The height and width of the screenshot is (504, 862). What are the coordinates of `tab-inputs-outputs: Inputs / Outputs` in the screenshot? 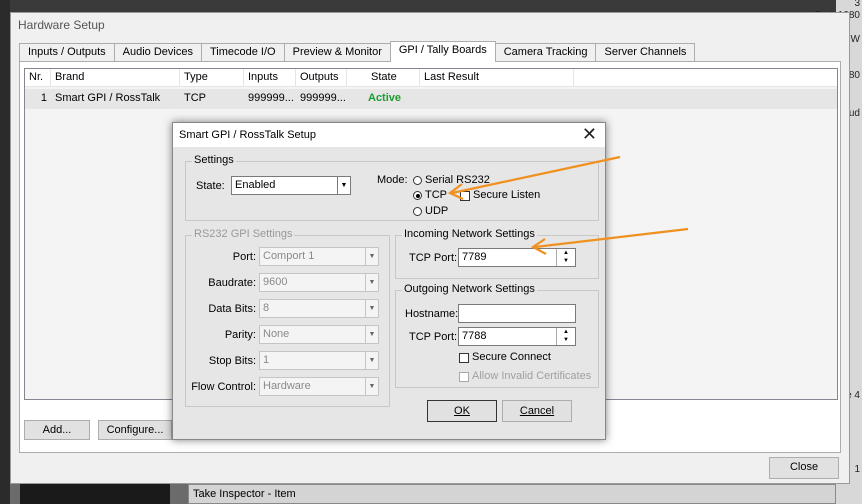 It's located at (67, 52).